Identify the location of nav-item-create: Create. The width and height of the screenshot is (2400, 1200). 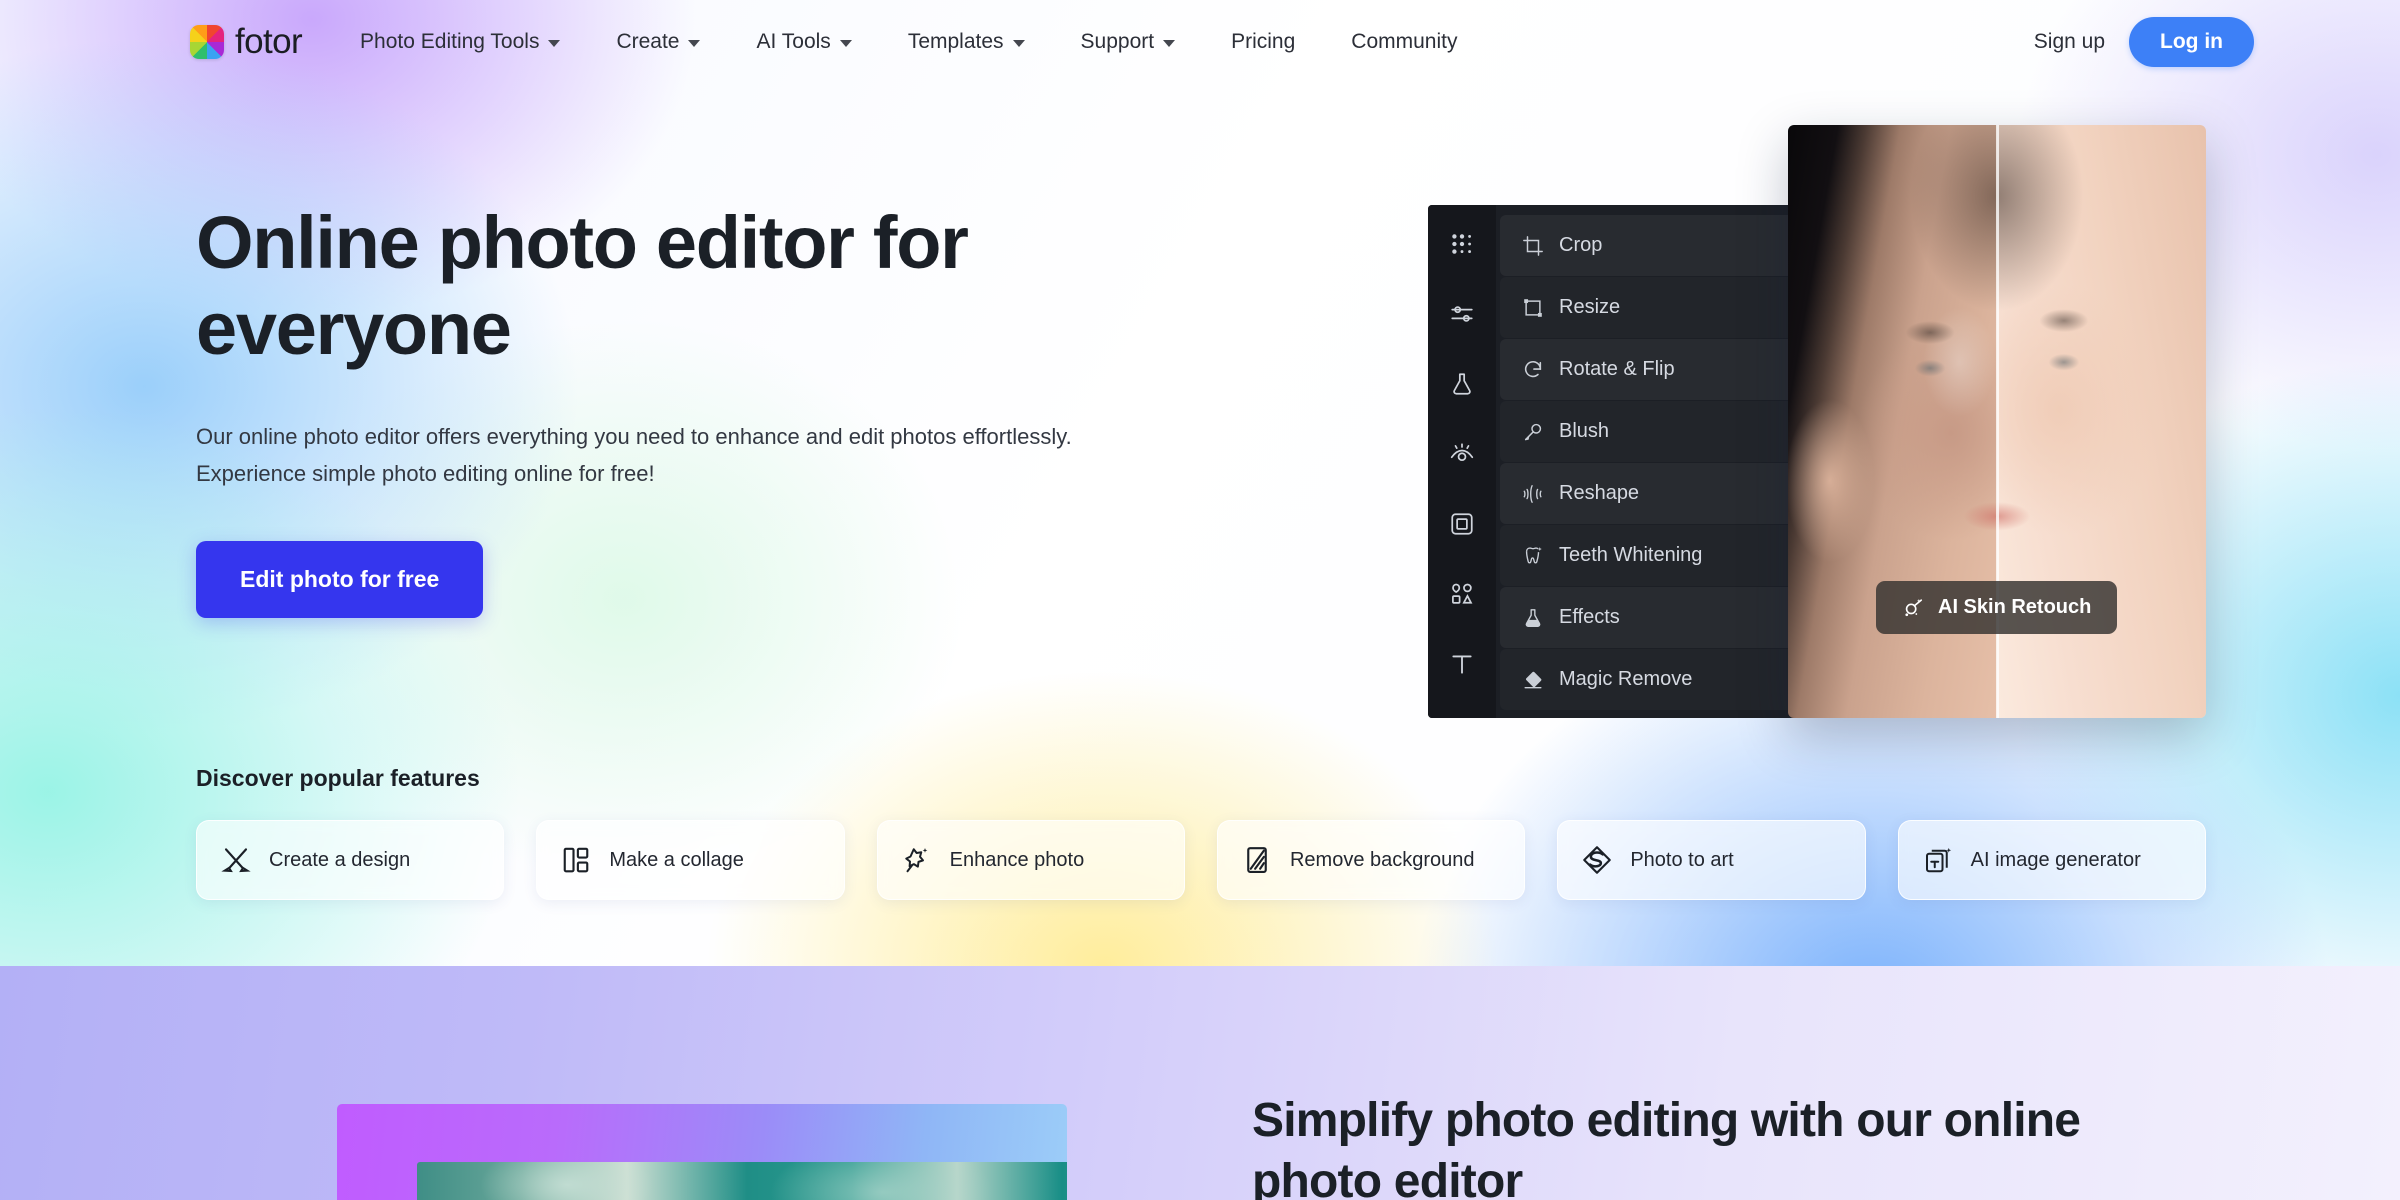
(658, 42).